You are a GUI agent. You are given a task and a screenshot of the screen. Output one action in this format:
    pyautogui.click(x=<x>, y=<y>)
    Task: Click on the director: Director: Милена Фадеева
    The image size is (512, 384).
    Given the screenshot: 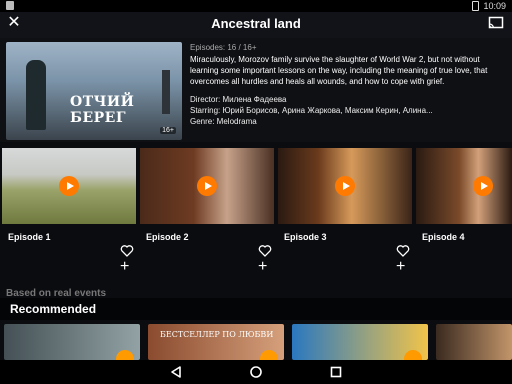 What is the action you would take?
    pyautogui.click(x=238, y=99)
    